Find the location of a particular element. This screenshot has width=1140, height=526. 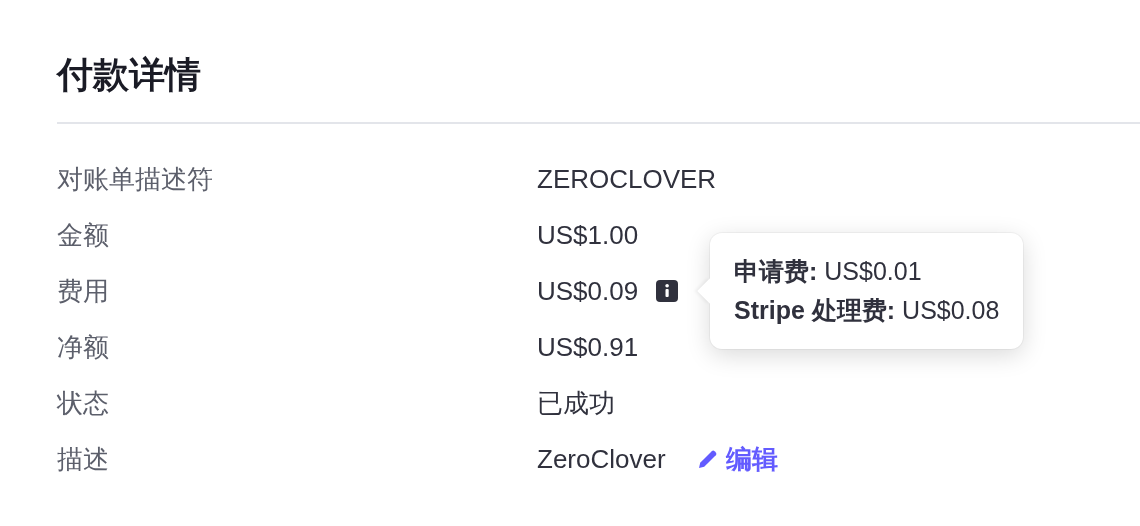

field-label: 状态 is located at coordinates (83, 403).